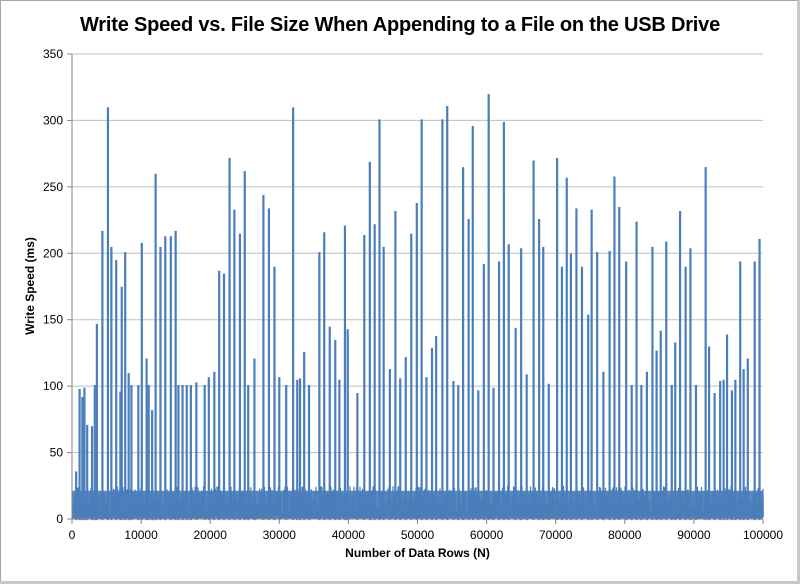  What do you see at coordinates (57, 453) in the screenshot?
I see `y-tick-label: 50` at bounding box center [57, 453].